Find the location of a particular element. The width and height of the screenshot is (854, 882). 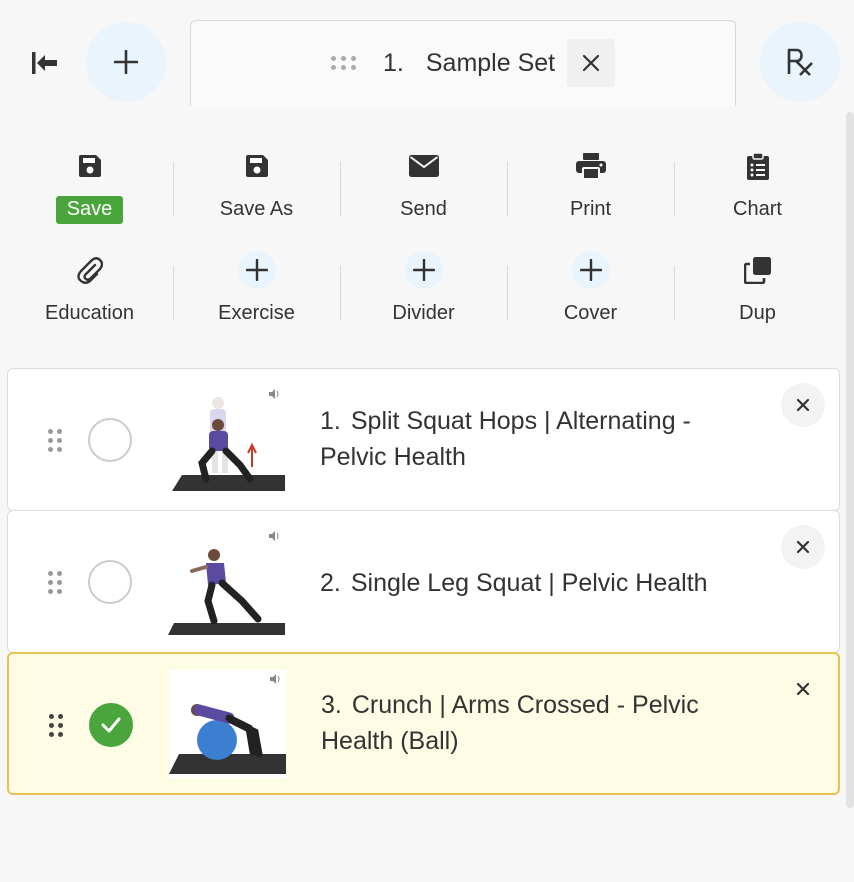

select-checkbox-checked is located at coordinates (111, 725).